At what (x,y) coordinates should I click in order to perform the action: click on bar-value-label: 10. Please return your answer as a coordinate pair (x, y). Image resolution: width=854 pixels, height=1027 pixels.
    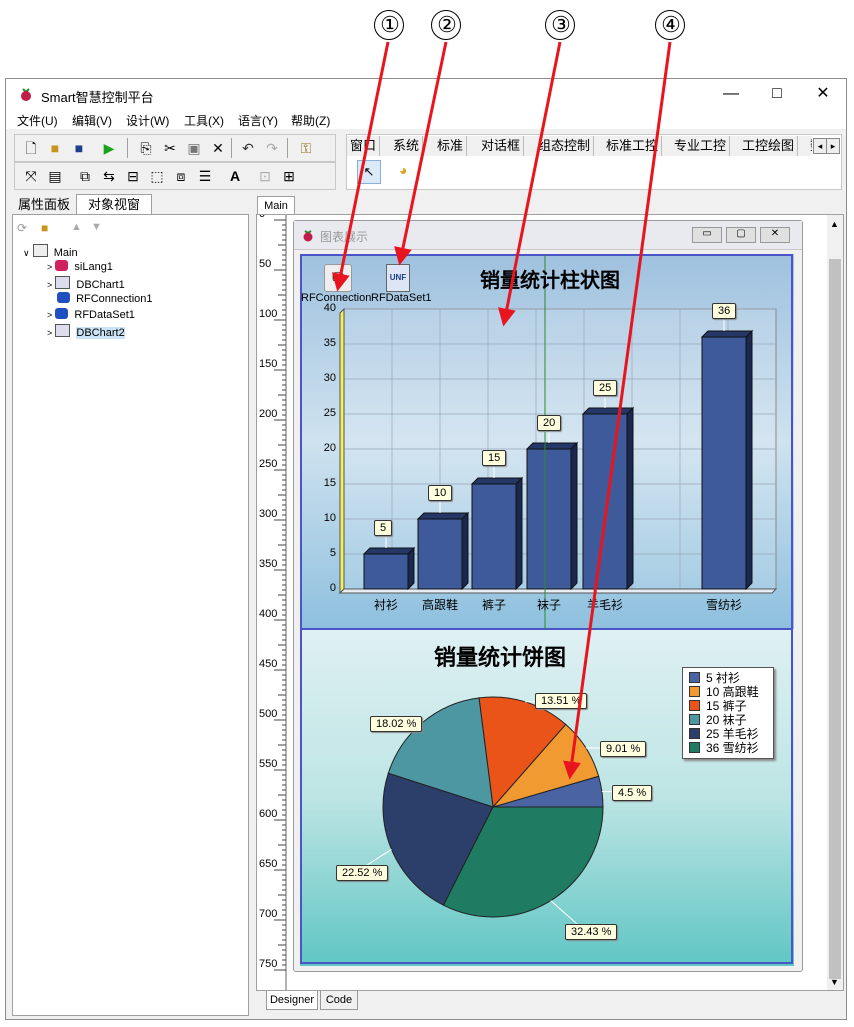
    Looking at the image, I should click on (440, 493).